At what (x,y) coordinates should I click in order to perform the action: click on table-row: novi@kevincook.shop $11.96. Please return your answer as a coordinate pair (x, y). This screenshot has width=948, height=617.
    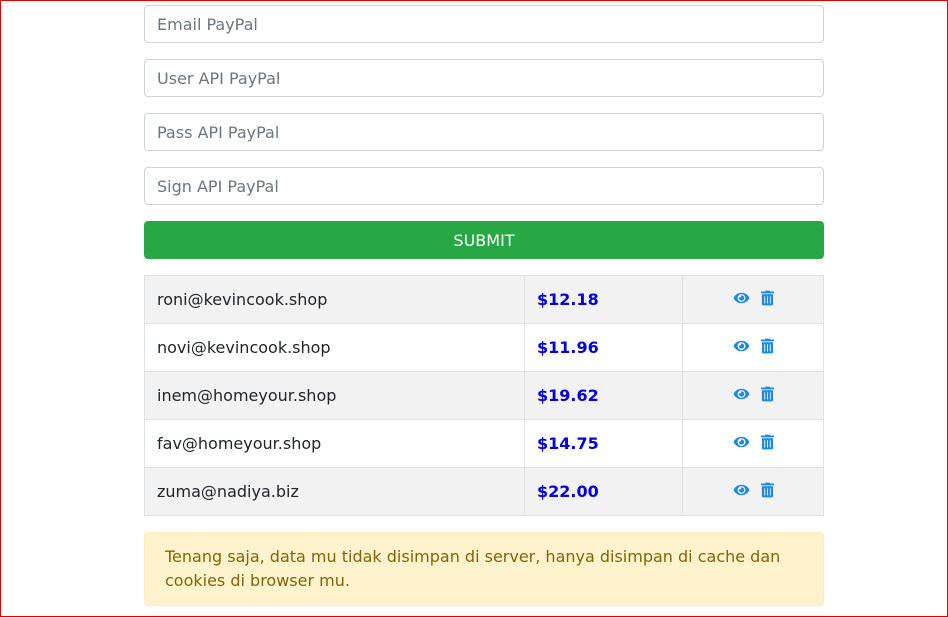
    Looking at the image, I should click on (484, 347).